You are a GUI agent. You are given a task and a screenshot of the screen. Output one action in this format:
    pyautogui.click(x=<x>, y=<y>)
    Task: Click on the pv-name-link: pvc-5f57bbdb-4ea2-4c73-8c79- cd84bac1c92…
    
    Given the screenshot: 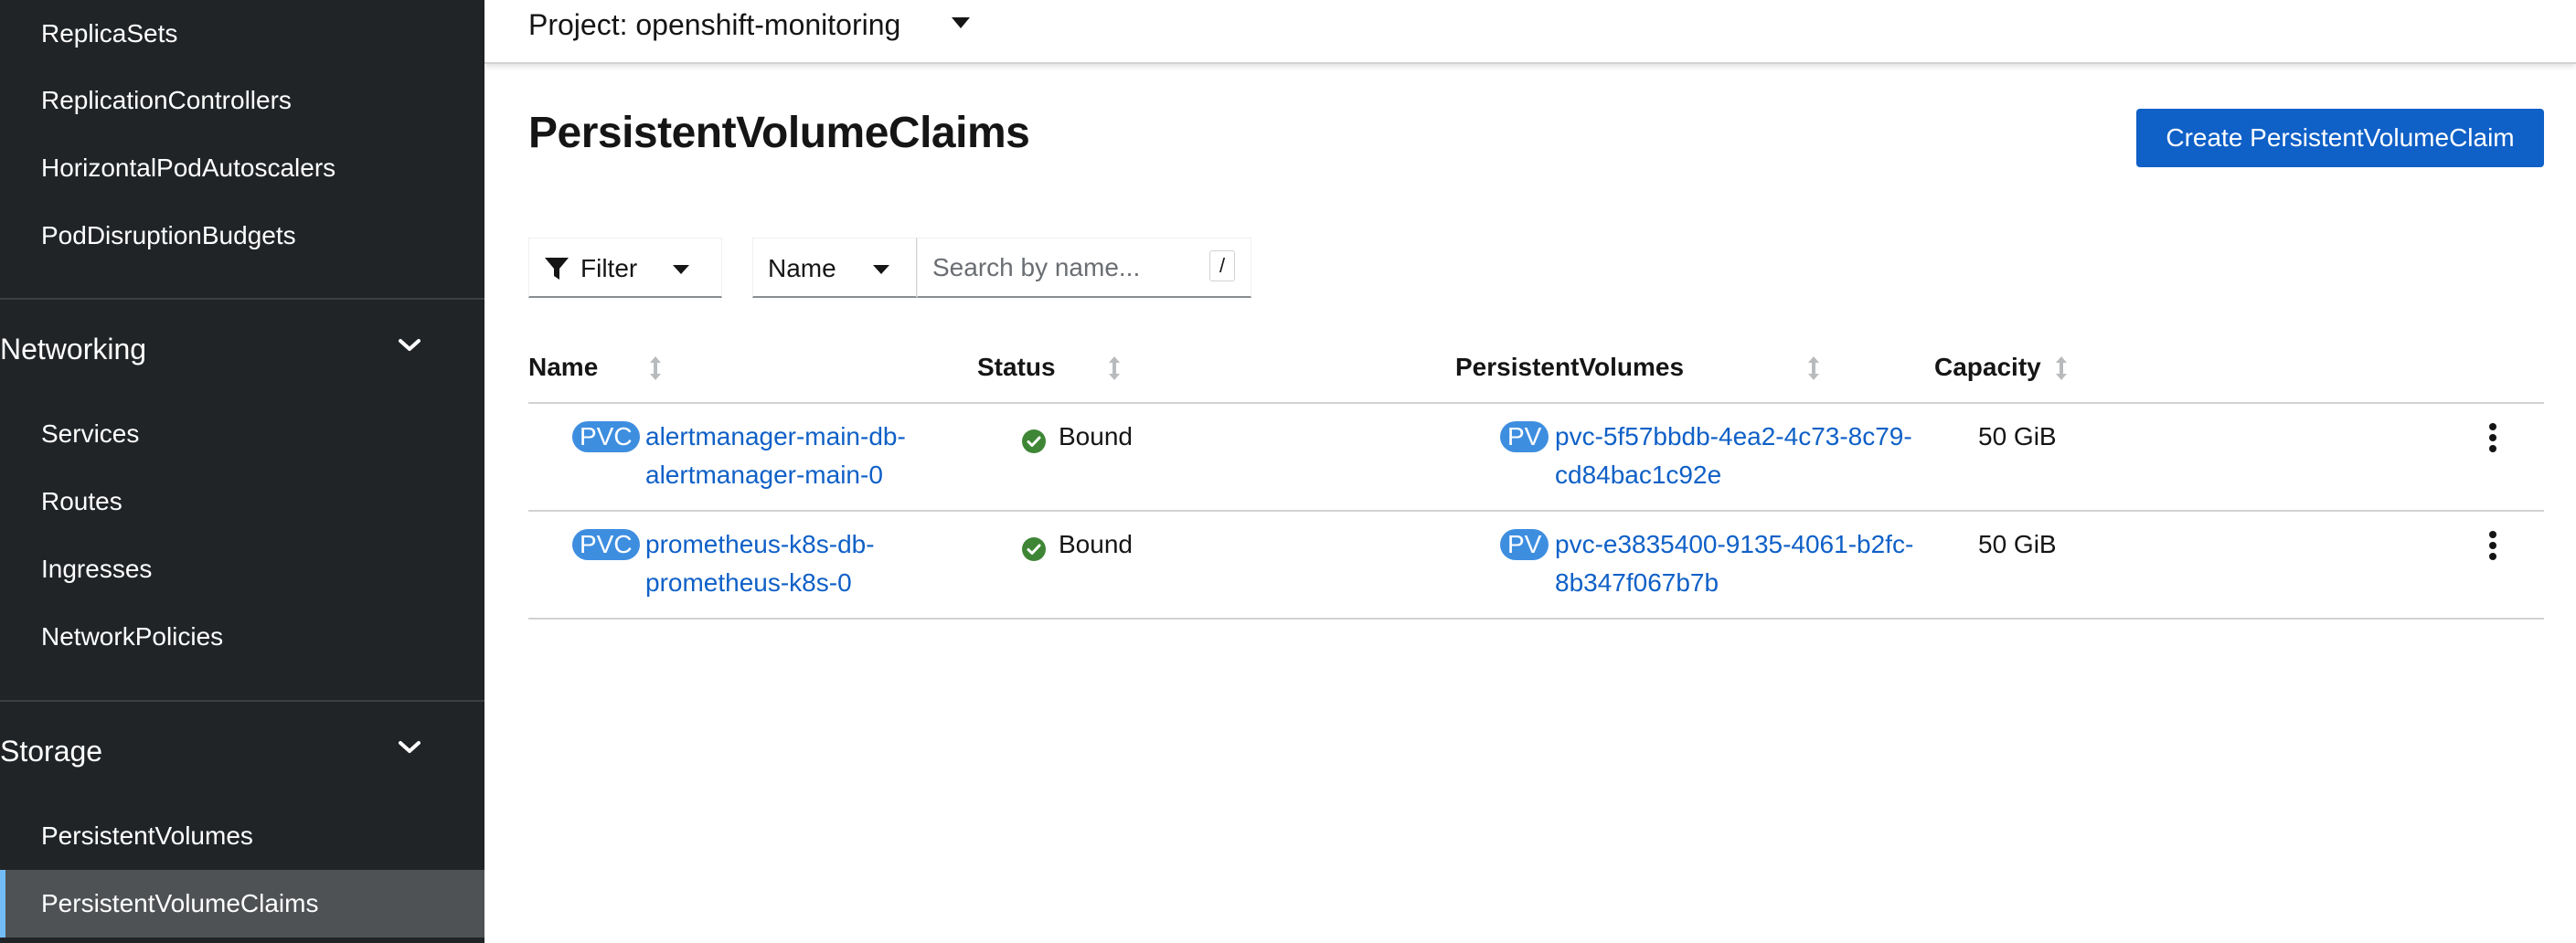 What is the action you would take?
    pyautogui.click(x=1733, y=456)
    